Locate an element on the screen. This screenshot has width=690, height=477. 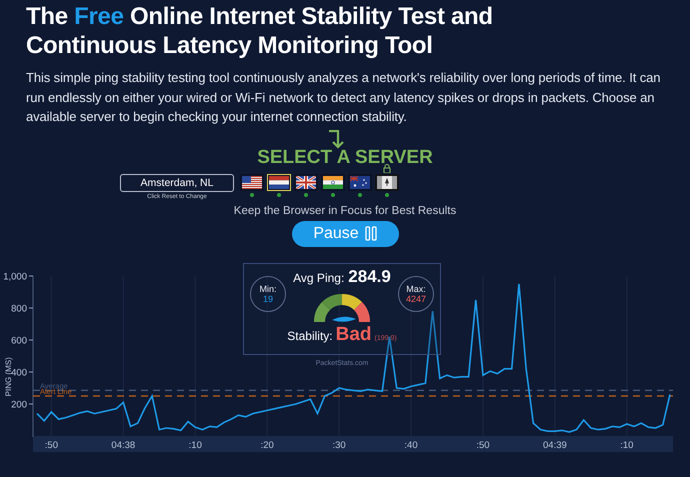
stability-label: Stability: is located at coordinates (310, 335).